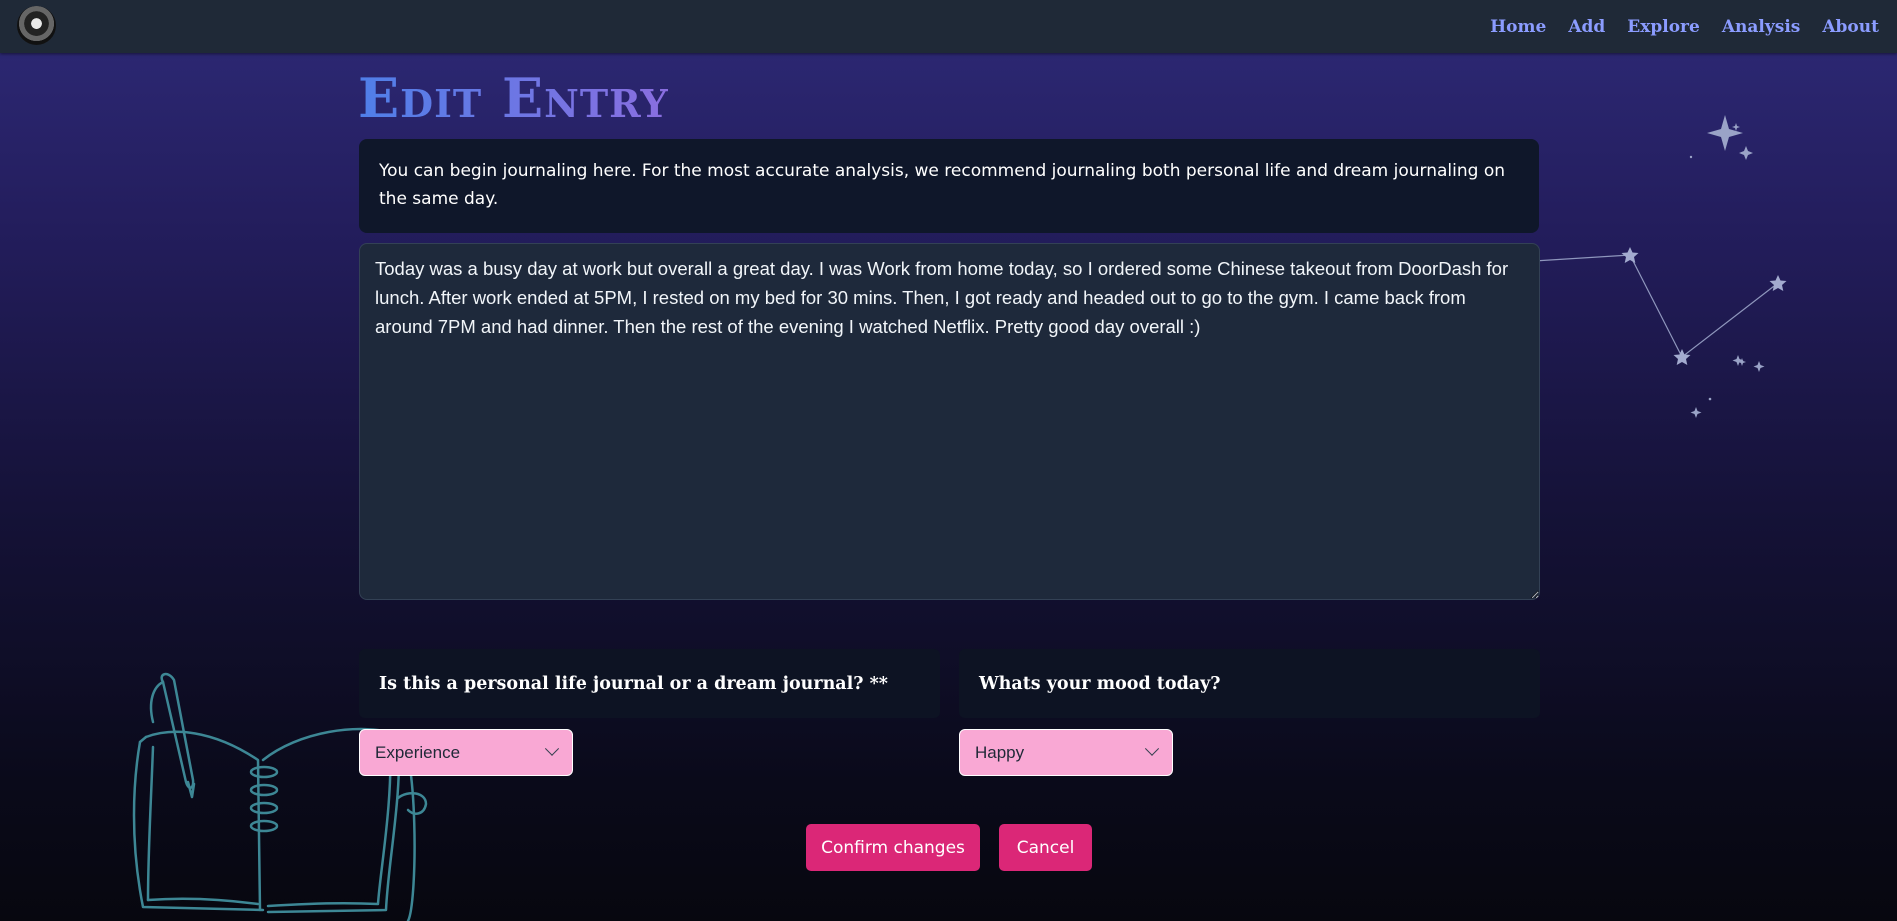 Image resolution: width=1897 pixels, height=921 pixels. Describe the element at coordinates (948, 26) in the screenshot. I see `top-navbar: Home Add Explore Analysis About` at that location.